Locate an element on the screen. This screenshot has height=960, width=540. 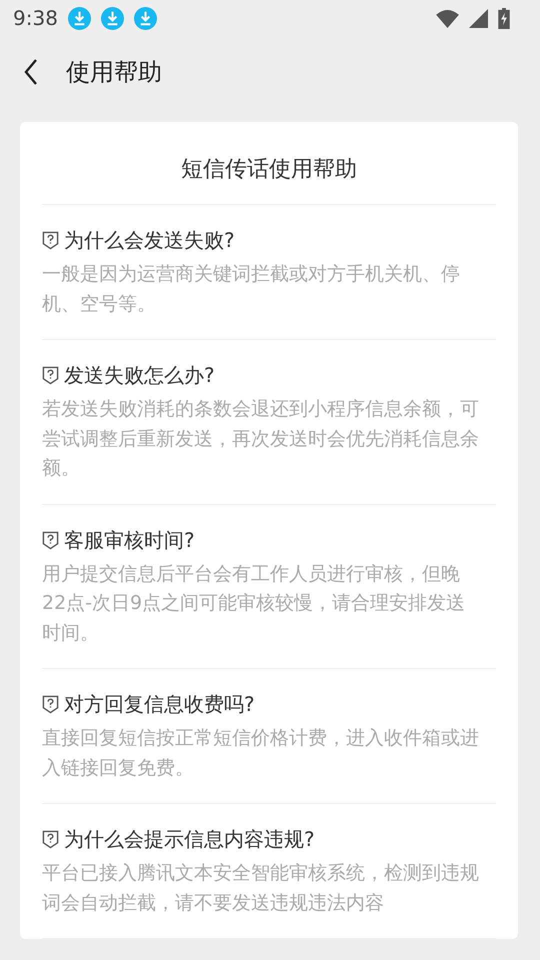
answer-text: 直接回复短信按正常短信价格计费，进入收件箱或进入链接回复免费。 is located at coordinates (261, 753).